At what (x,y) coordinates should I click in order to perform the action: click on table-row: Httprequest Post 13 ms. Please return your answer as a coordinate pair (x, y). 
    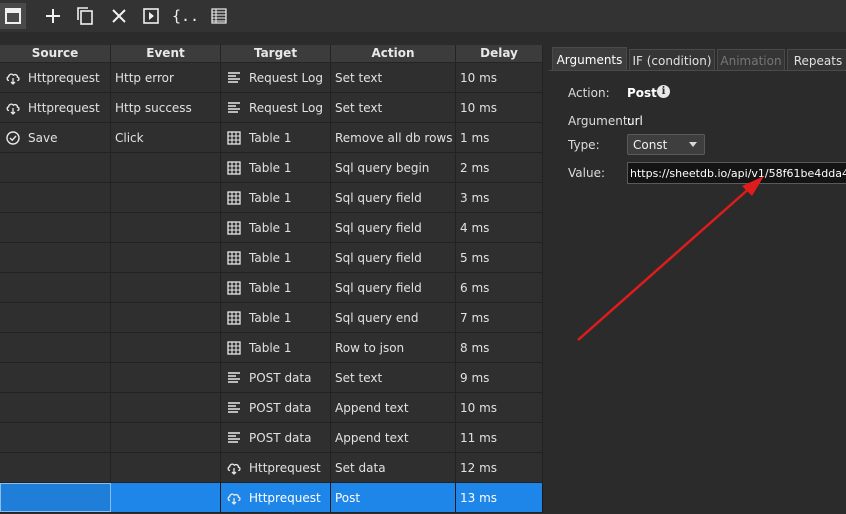
    Looking at the image, I should click on (271, 498).